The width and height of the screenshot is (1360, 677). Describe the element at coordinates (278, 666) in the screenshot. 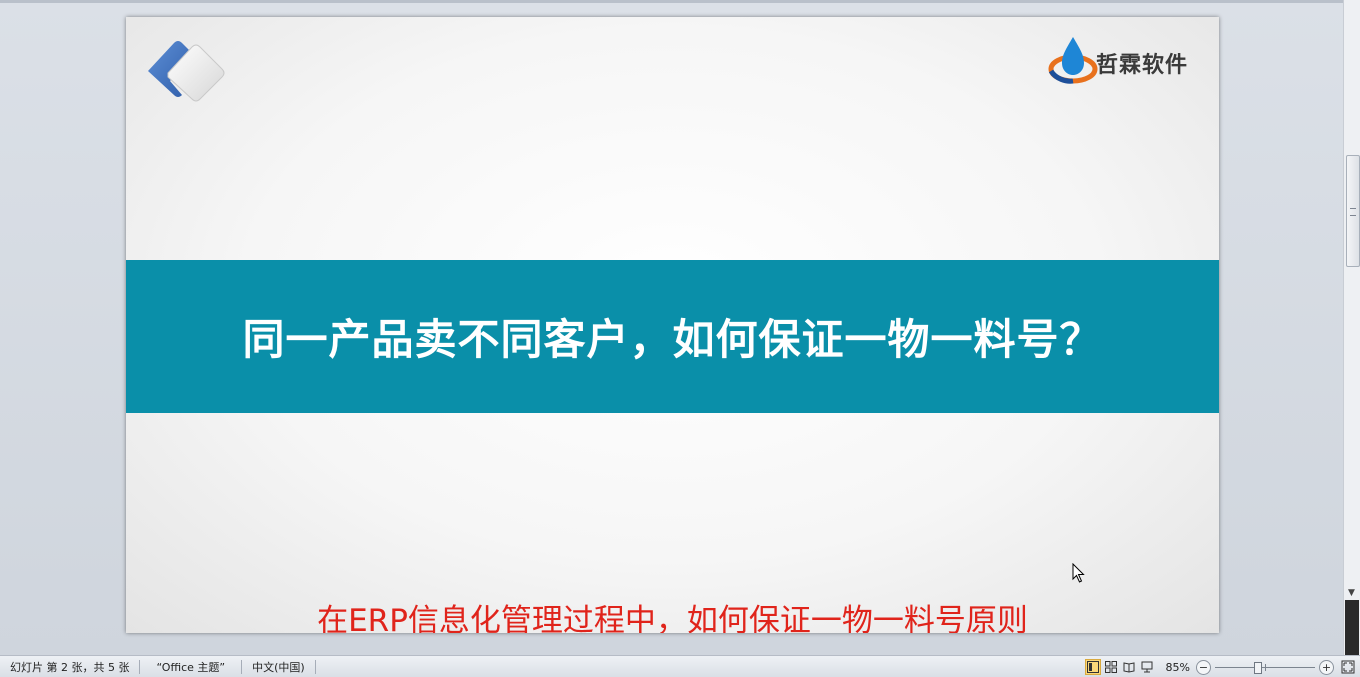

I see `language-indicator: 中文(中国)` at that location.